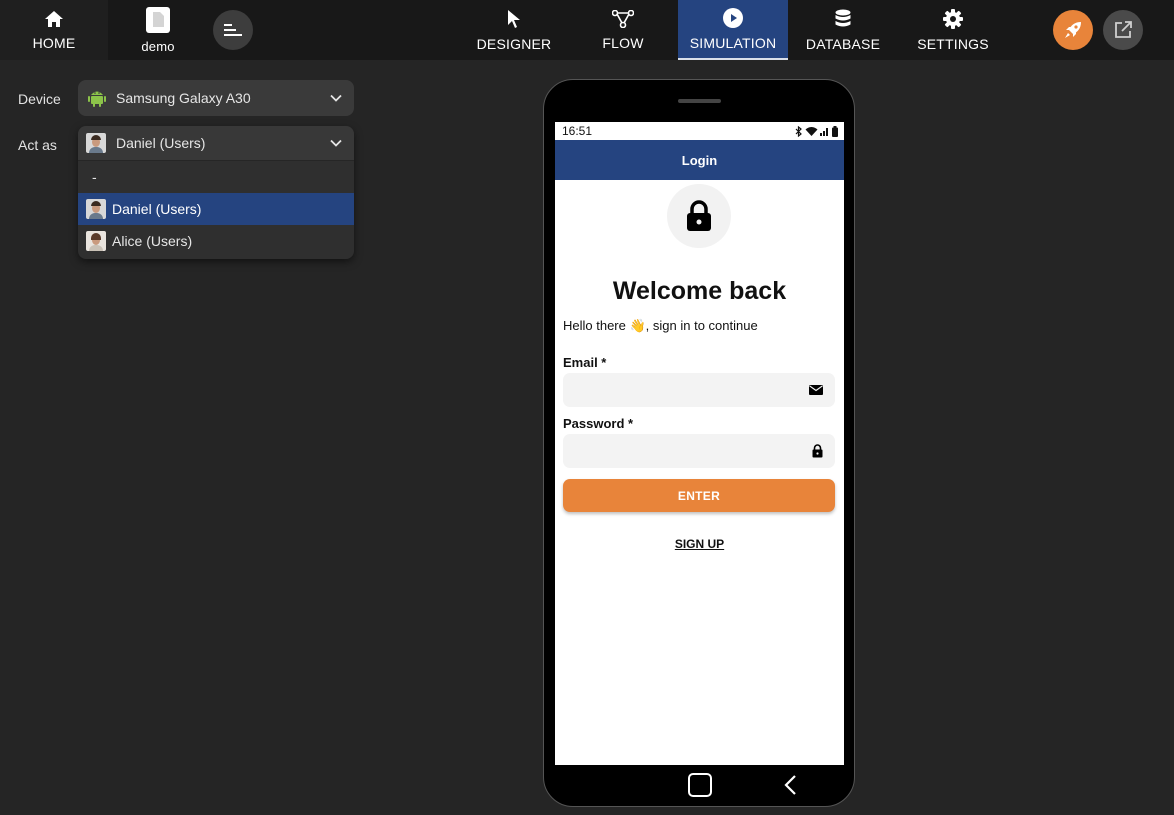  Describe the element at coordinates (514, 43) in the screenshot. I see `tab-label: DESIGNER` at that location.